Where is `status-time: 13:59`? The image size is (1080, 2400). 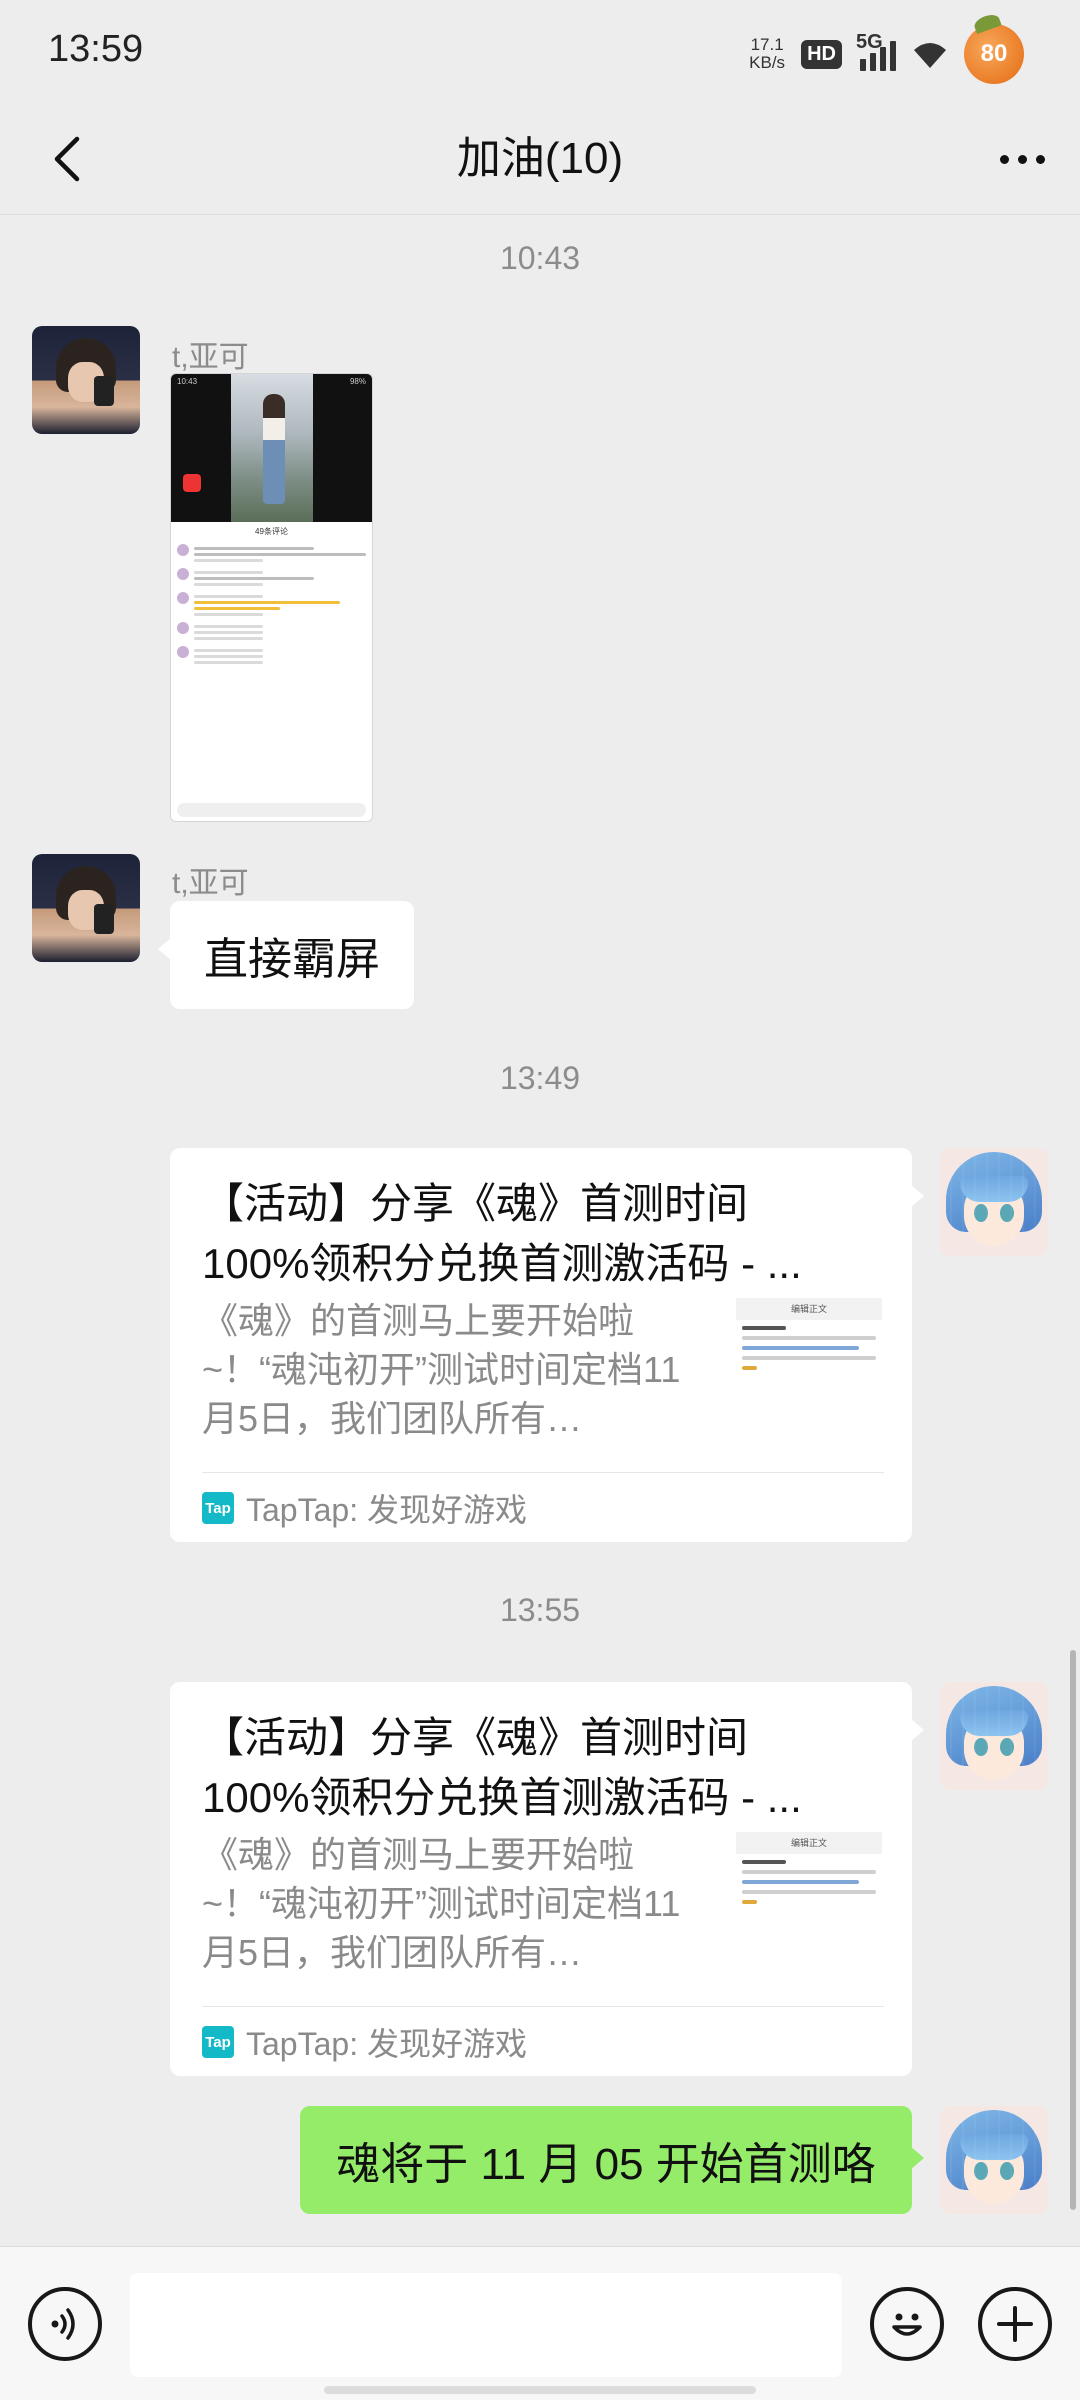 status-time: 13:59 is located at coordinates (96, 49).